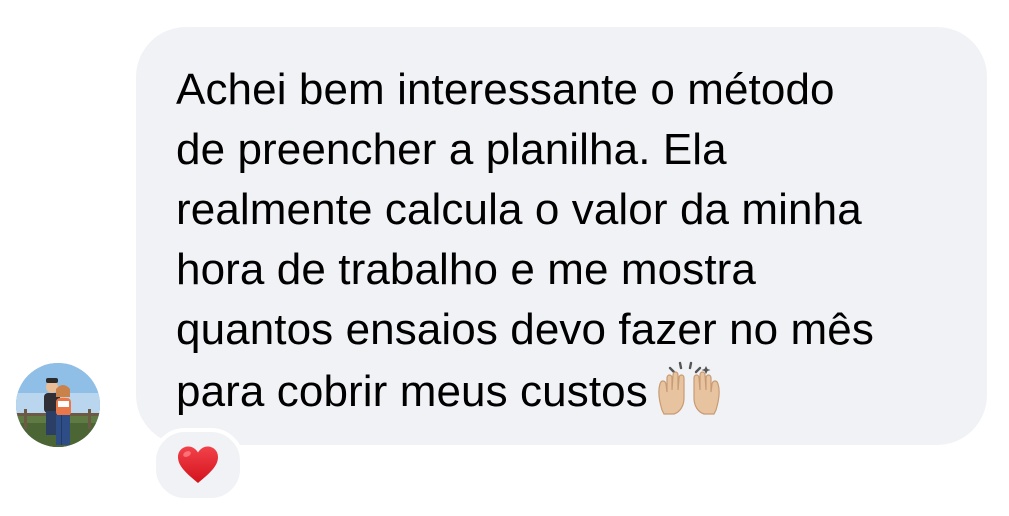 The width and height of the screenshot is (1009, 516). Describe the element at coordinates (505, 89) in the screenshot. I see `message-line: Achei bem interessante o método` at that location.